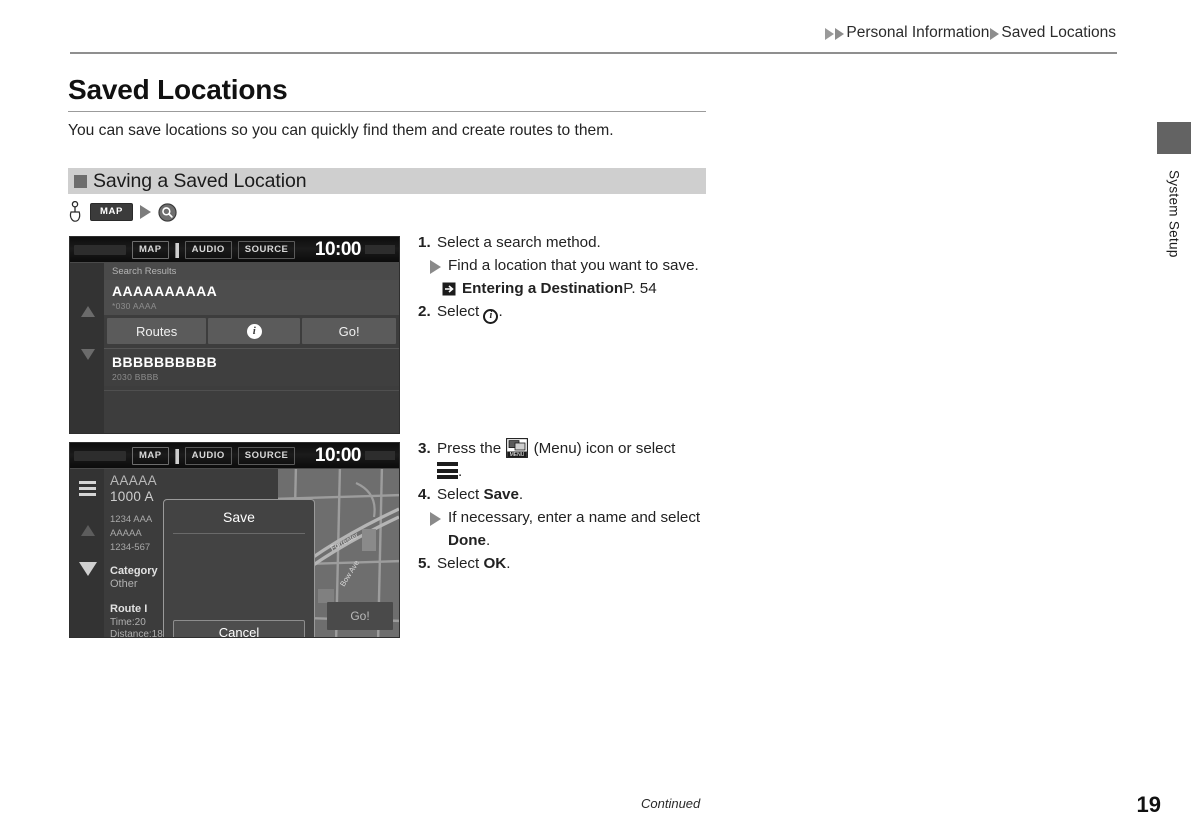 This screenshot has width=1191, height=840. I want to click on breadcrumb-item-saved-locations: Saved Locations, so click(1058, 32).